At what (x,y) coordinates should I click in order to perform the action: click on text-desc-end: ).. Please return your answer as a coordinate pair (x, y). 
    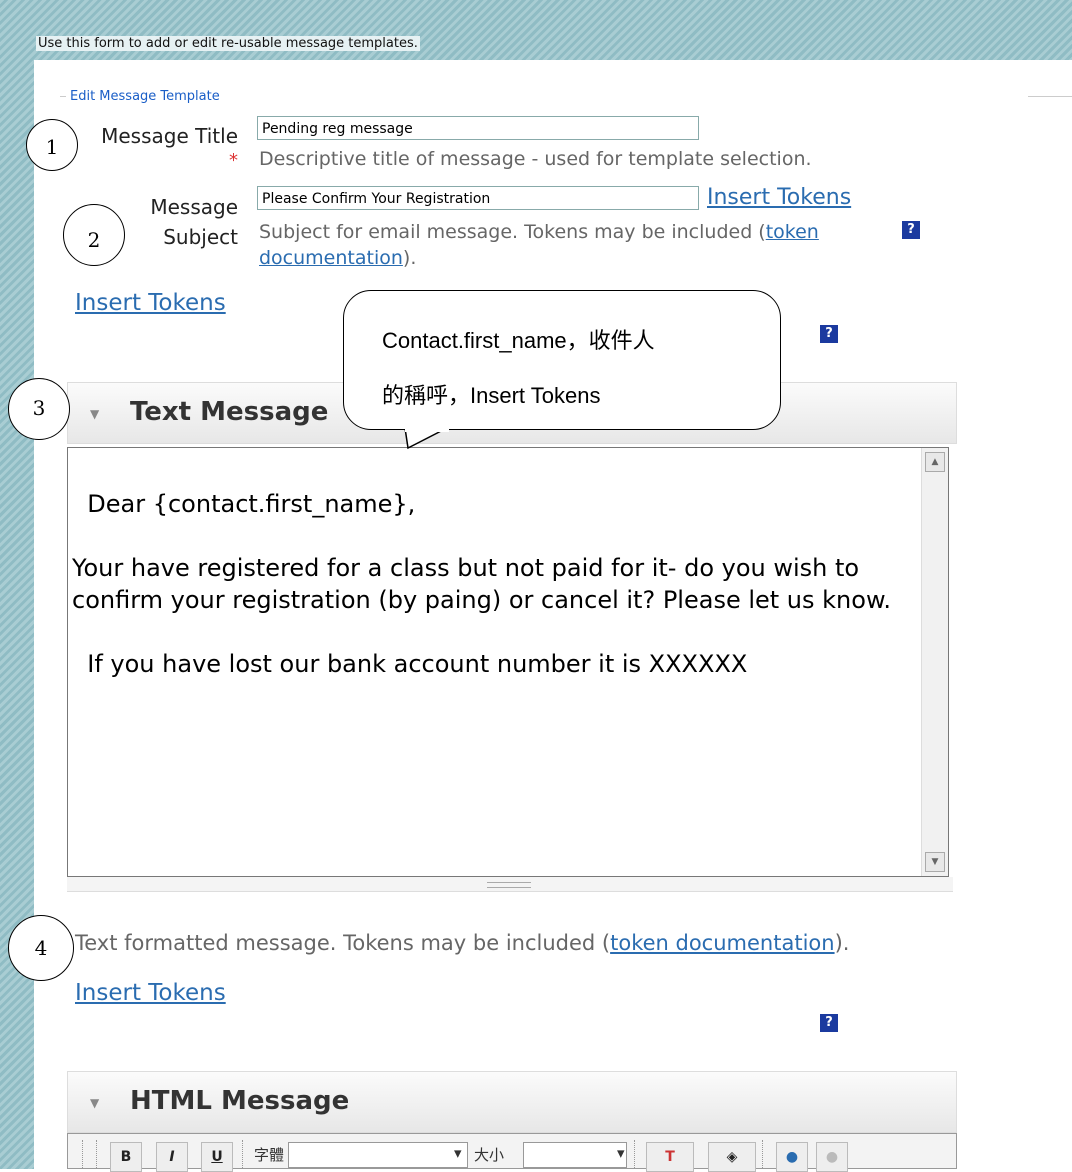
    Looking at the image, I should click on (842, 943).